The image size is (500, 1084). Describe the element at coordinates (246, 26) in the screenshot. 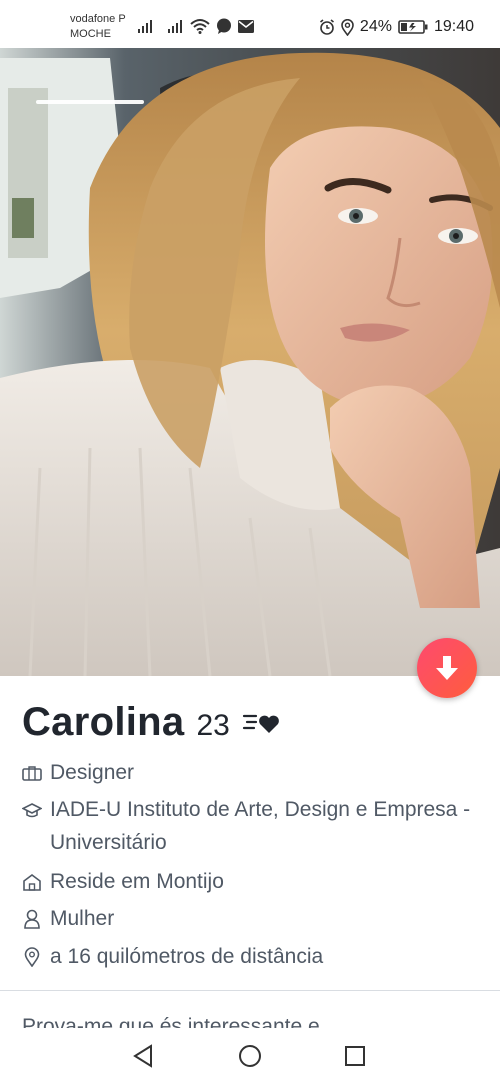

I see `mail-icon` at that location.